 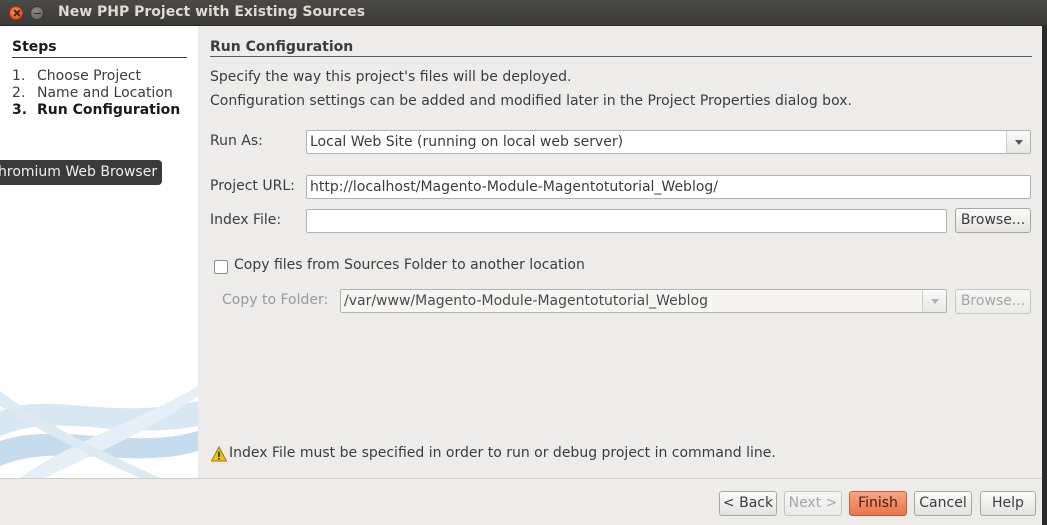 I want to click on help-button: Help, so click(x=1008, y=503).